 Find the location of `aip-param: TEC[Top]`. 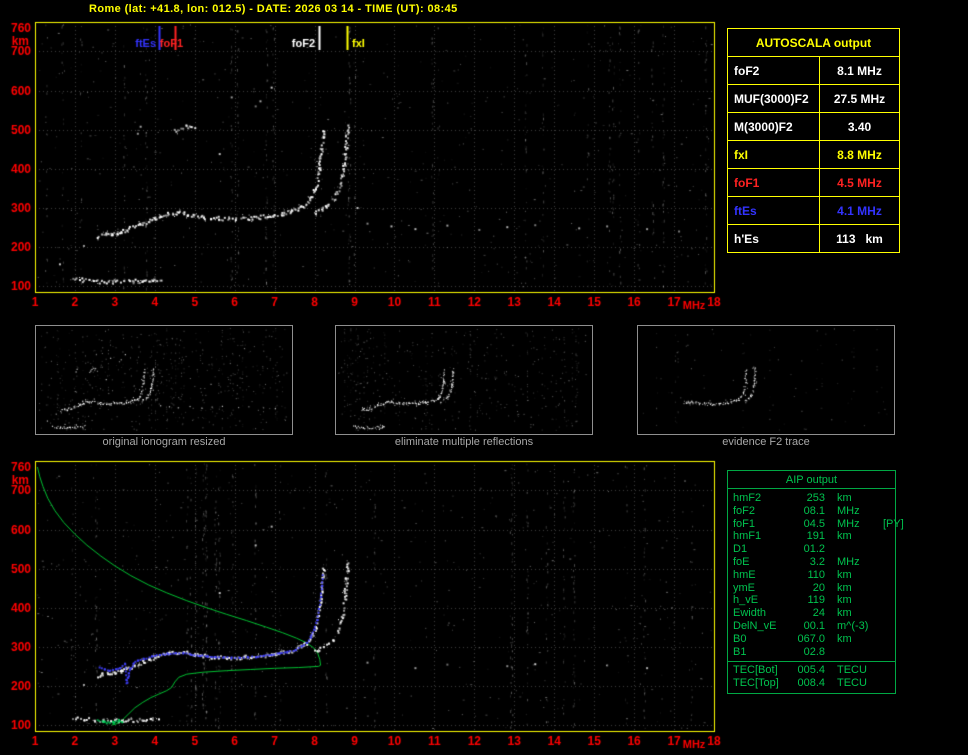

aip-param: TEC[Top] is located at coordinates (756, 683).